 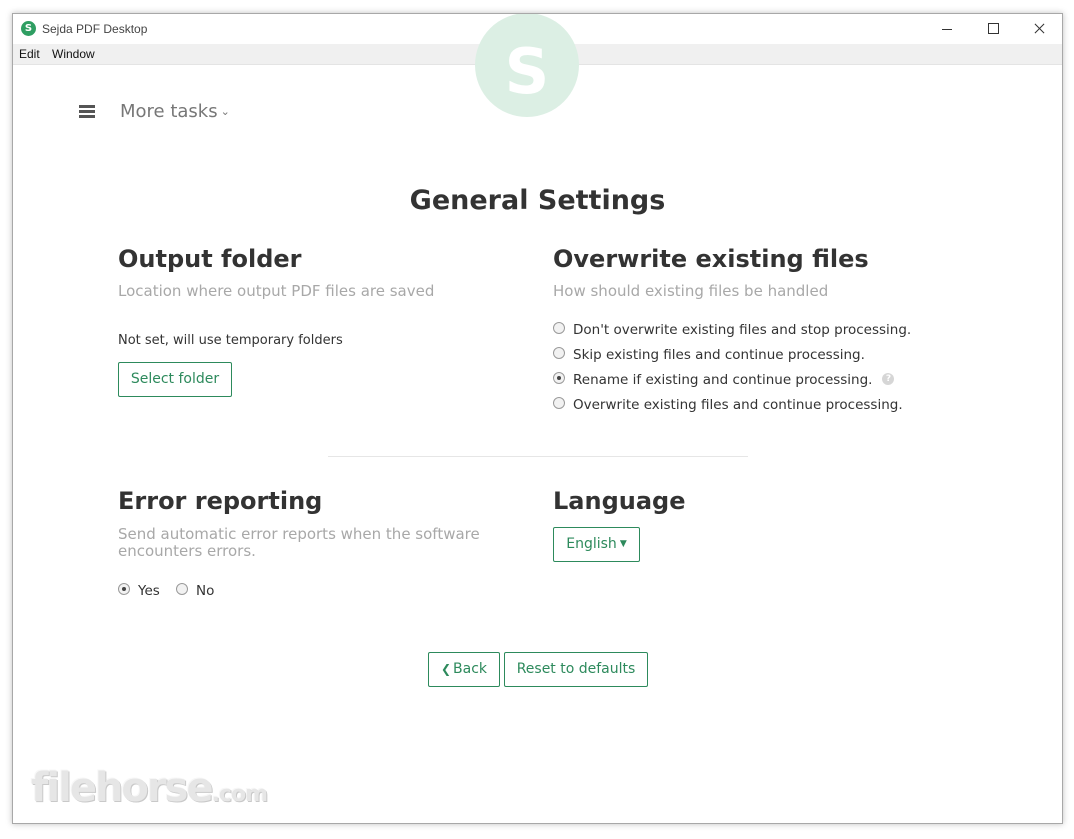 What do you see at coordinates (993, 29) in the screenshot?
I see `maximize-button` at bounding box center [993, 29].